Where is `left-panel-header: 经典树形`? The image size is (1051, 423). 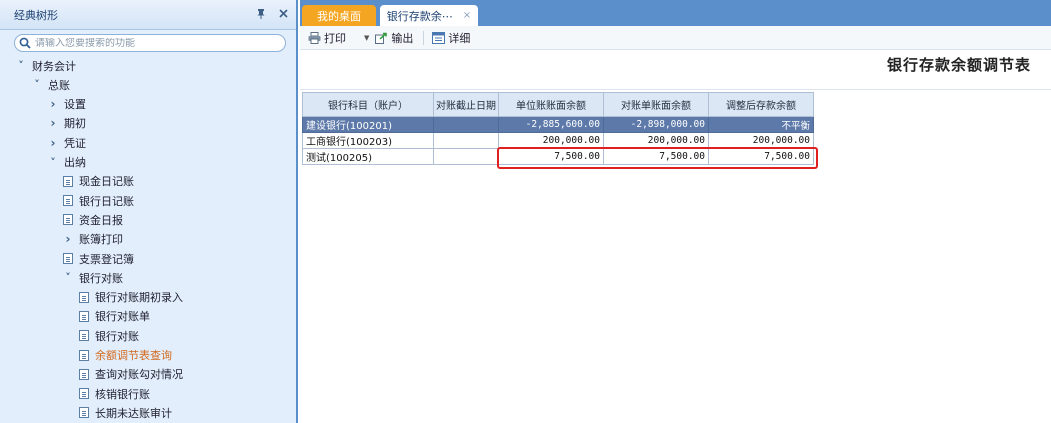 left-panel-header: 经典树形 is located at coordinates (148, 15).